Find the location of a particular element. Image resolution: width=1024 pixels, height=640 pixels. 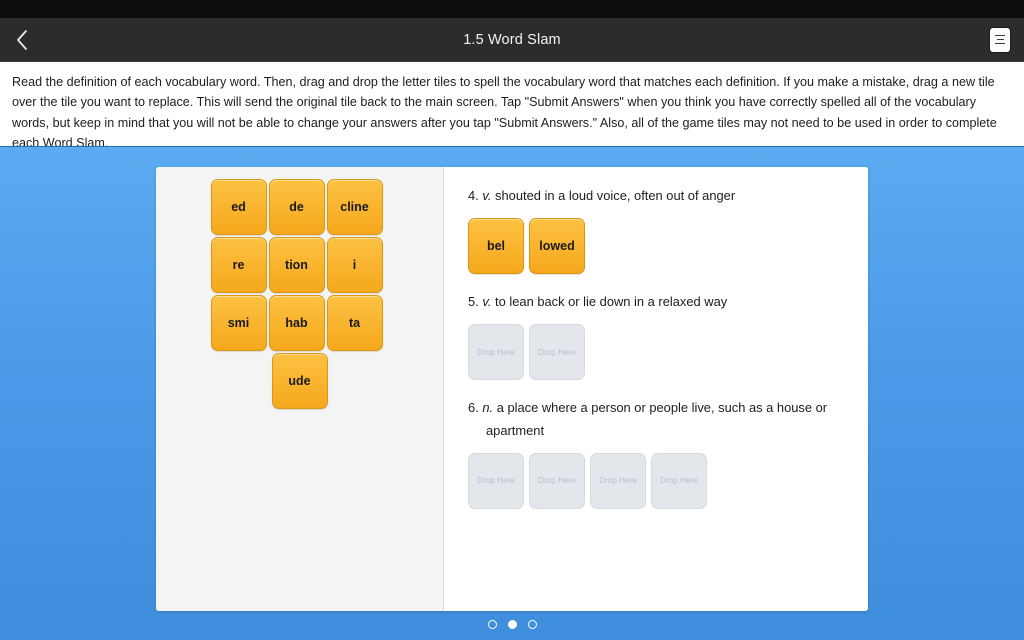

back-button is located at coordinates (31, 40).